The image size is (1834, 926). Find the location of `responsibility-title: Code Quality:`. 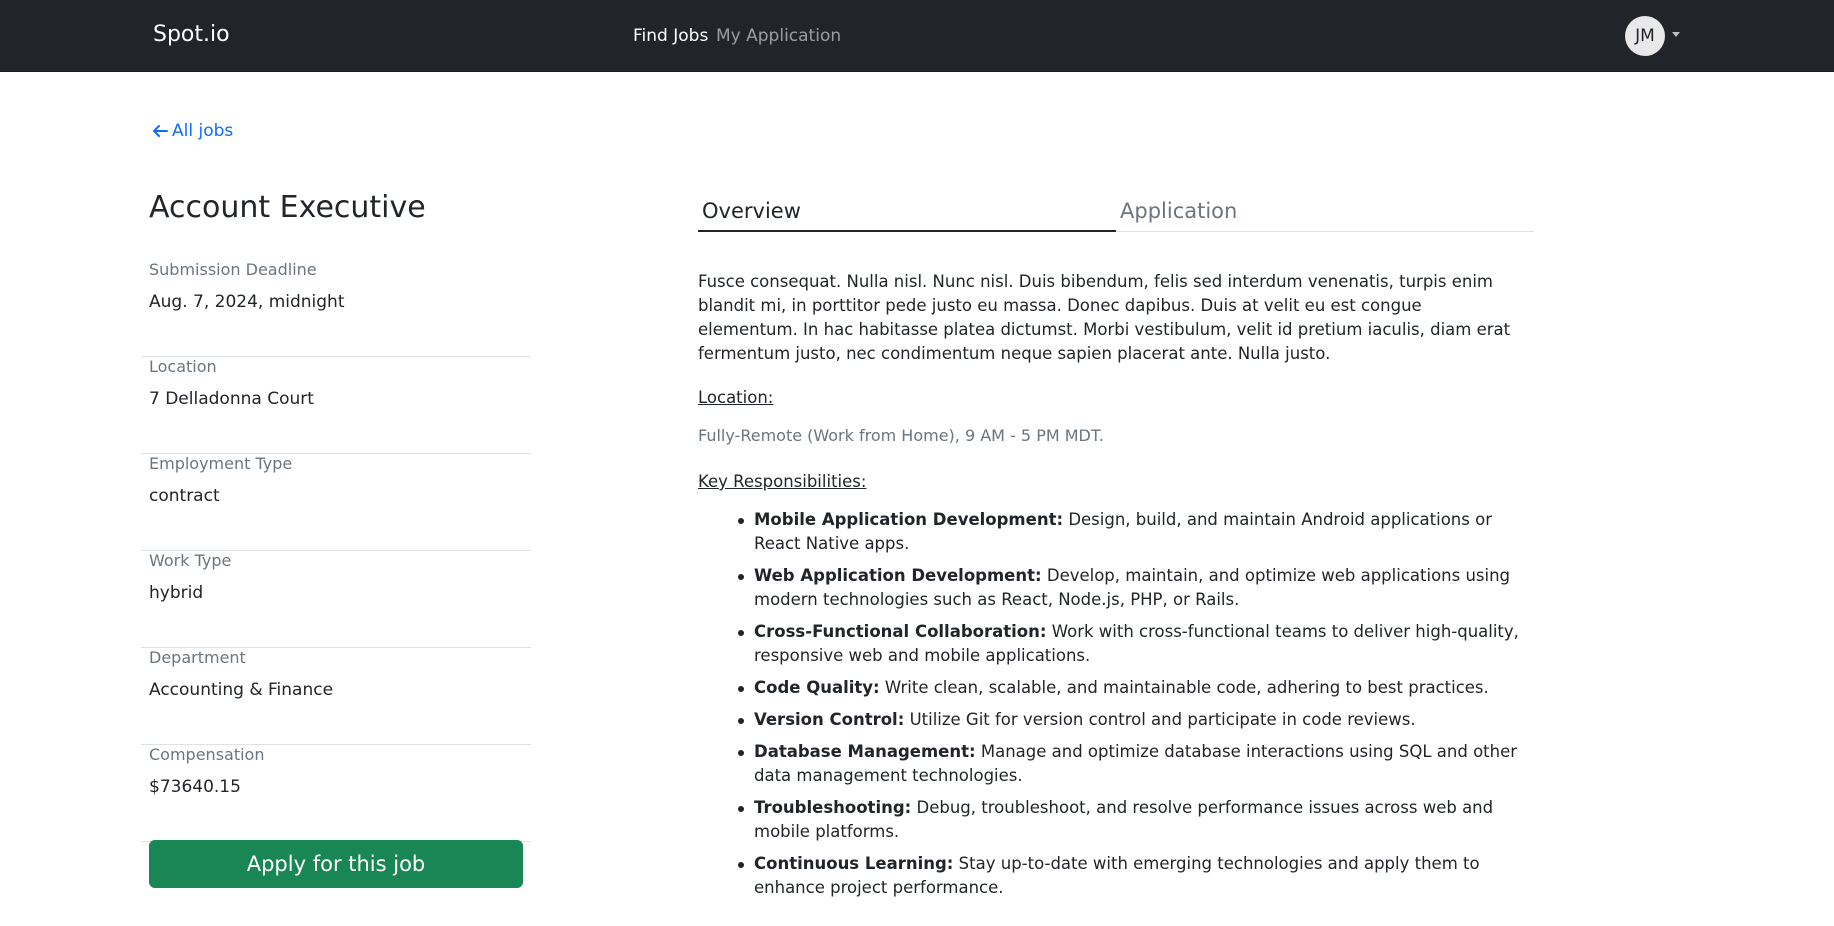

responsibility-title: Code Quality: is located at coordinates (817, 687).